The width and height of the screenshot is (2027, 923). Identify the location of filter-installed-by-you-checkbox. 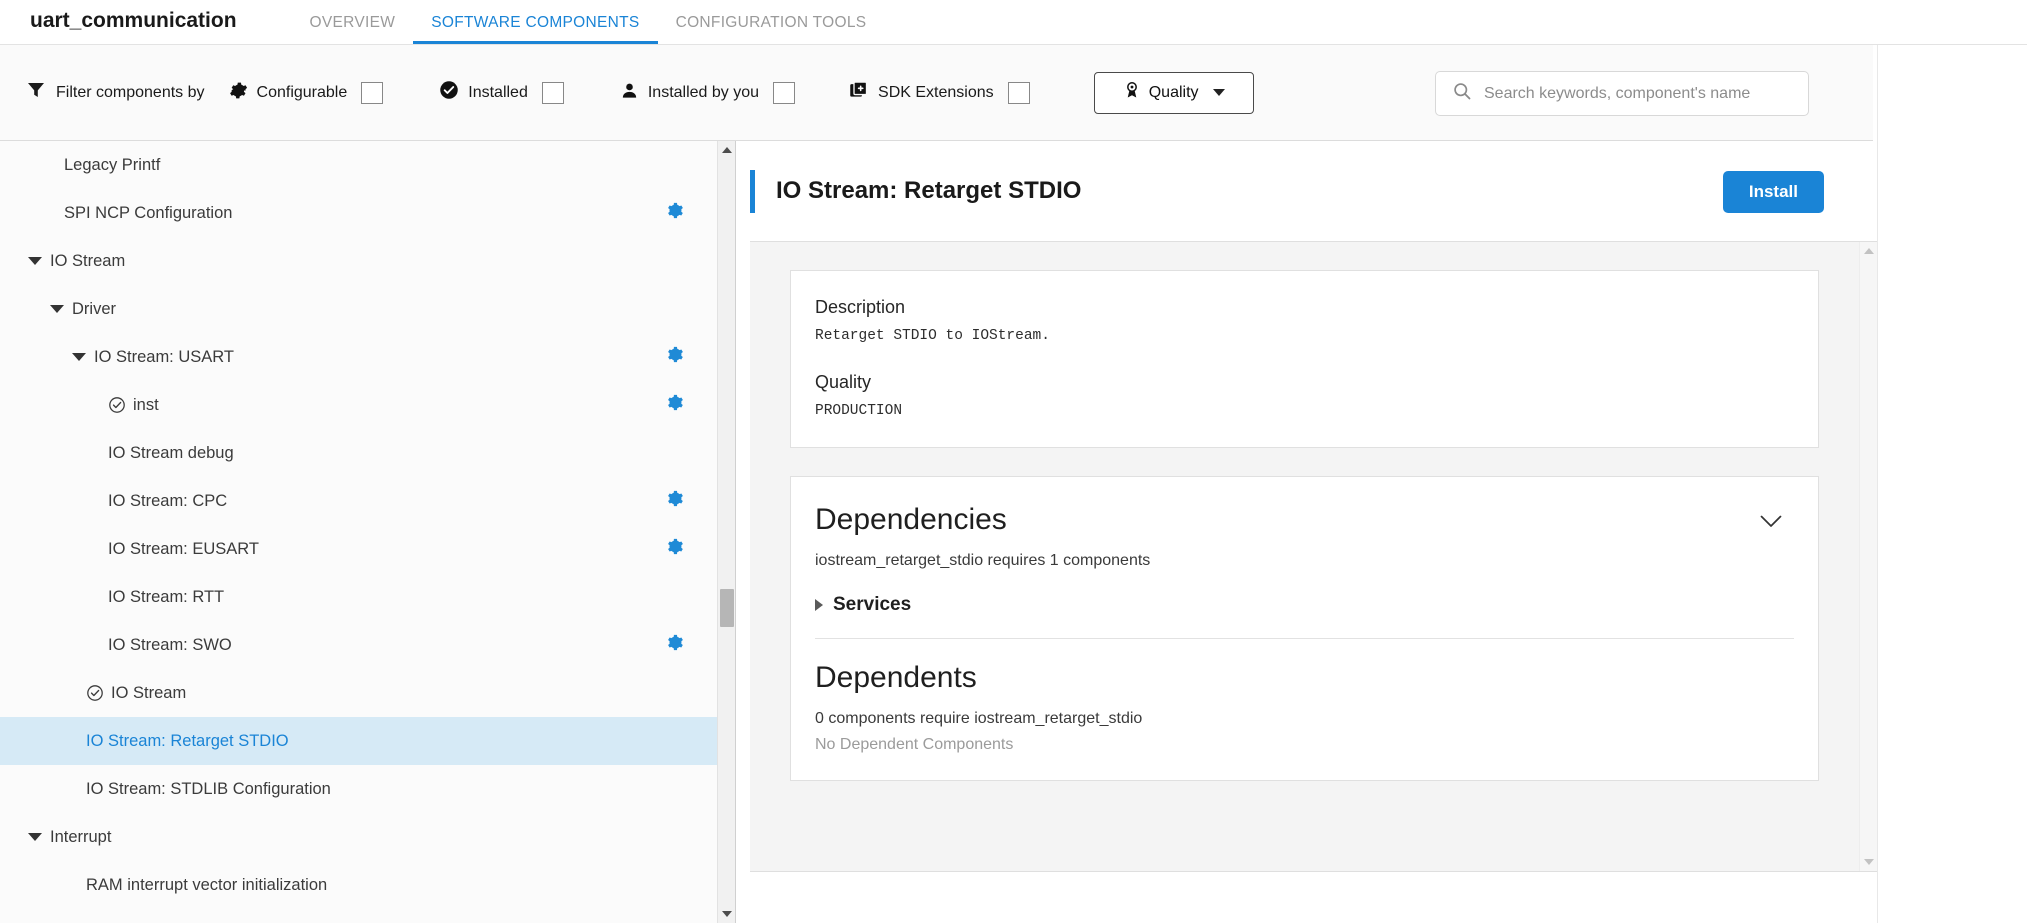
(784, 92).